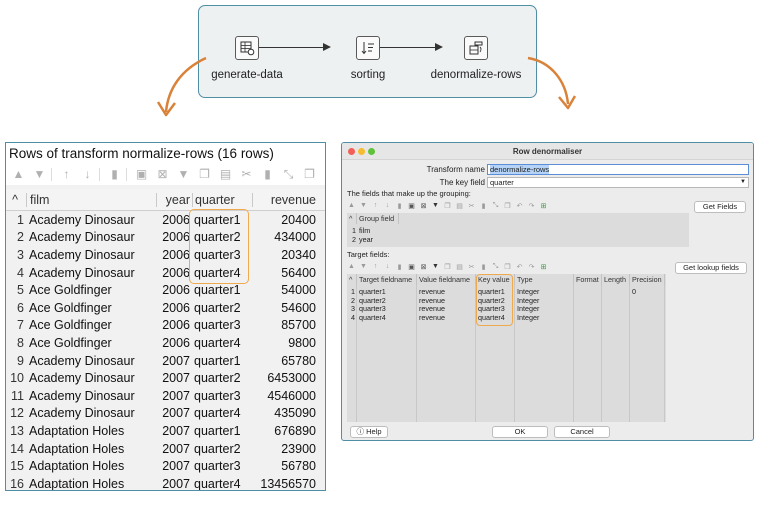 This screenshot has width=758, height=505. I want to click on table-row: 7 Ace Goldfinger 2006 quarter3 85700, so click(165, 326).